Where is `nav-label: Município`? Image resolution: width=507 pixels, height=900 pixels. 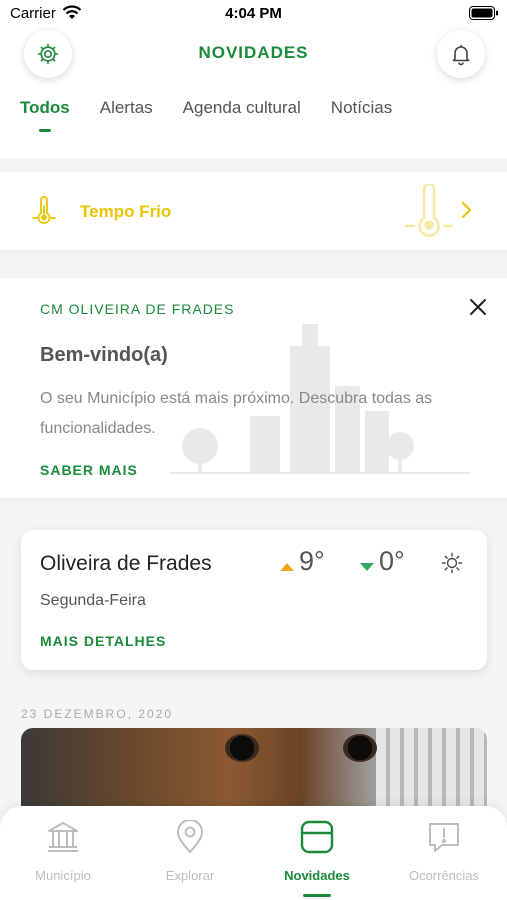
nav-label: Município is located at coordinates (63, 875).